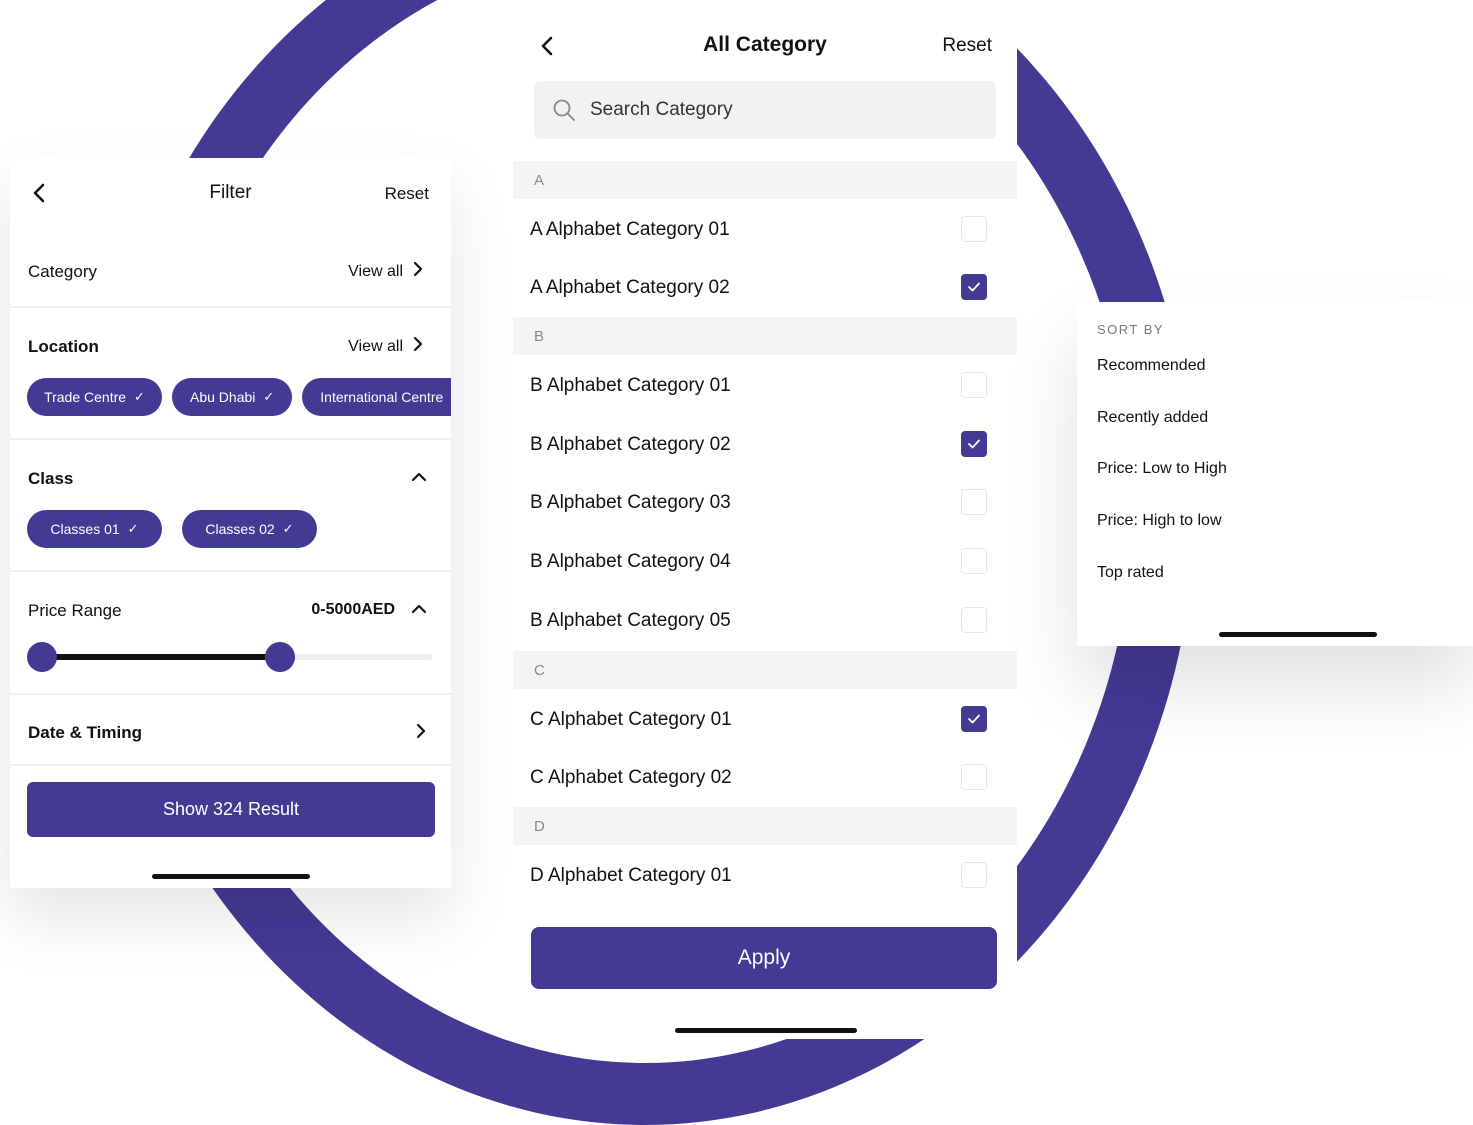 This screenshot has width=1473, height=1125. What do you see at coordinates (967, 46) in the screenshot?
I see `category-reset-button: Reset` at bounding box center [967, 46].